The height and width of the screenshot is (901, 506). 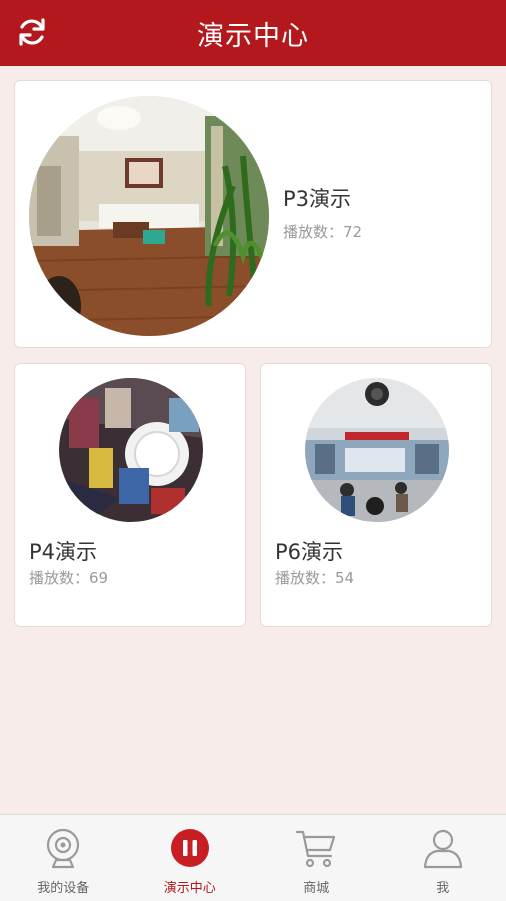 I want to click on bottom-tab-bar: 我的设备 演示中心 商城 我, so click(x=253, y=857).